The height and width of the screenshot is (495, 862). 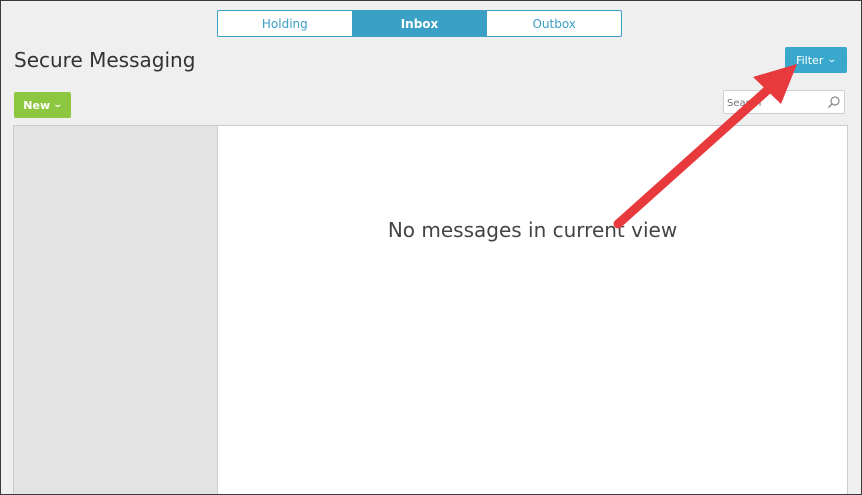 I want to click on filter-button-label: Filter, so click(x=810, y=60).